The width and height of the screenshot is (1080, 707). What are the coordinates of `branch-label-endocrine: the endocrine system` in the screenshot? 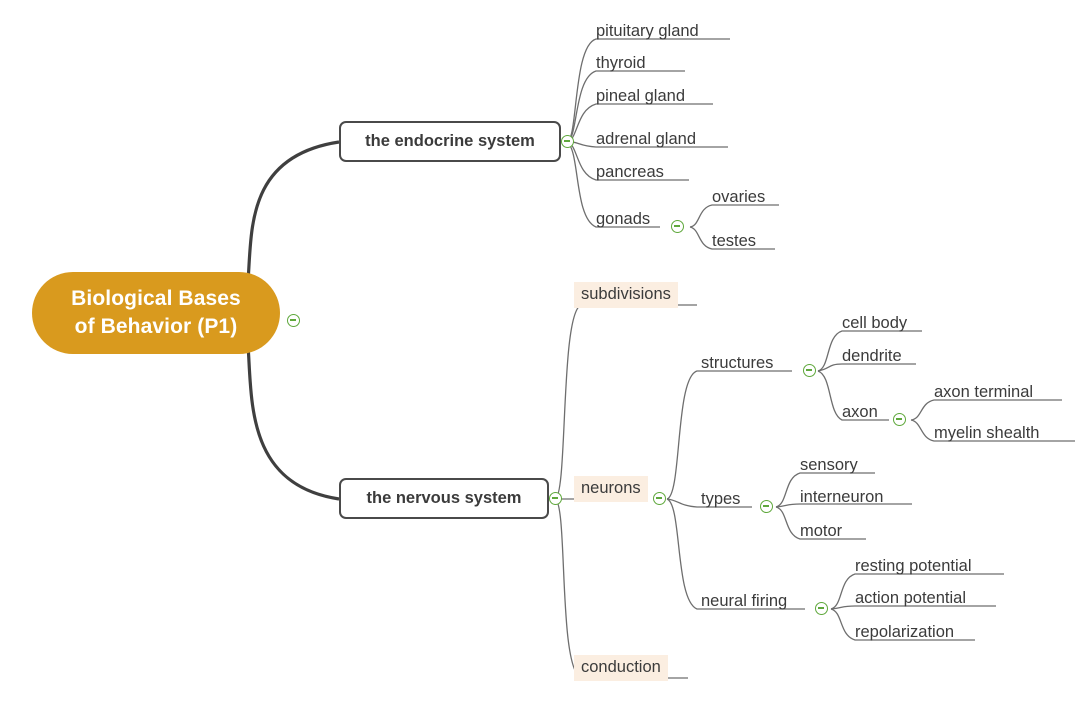 It's located at (450, 141).